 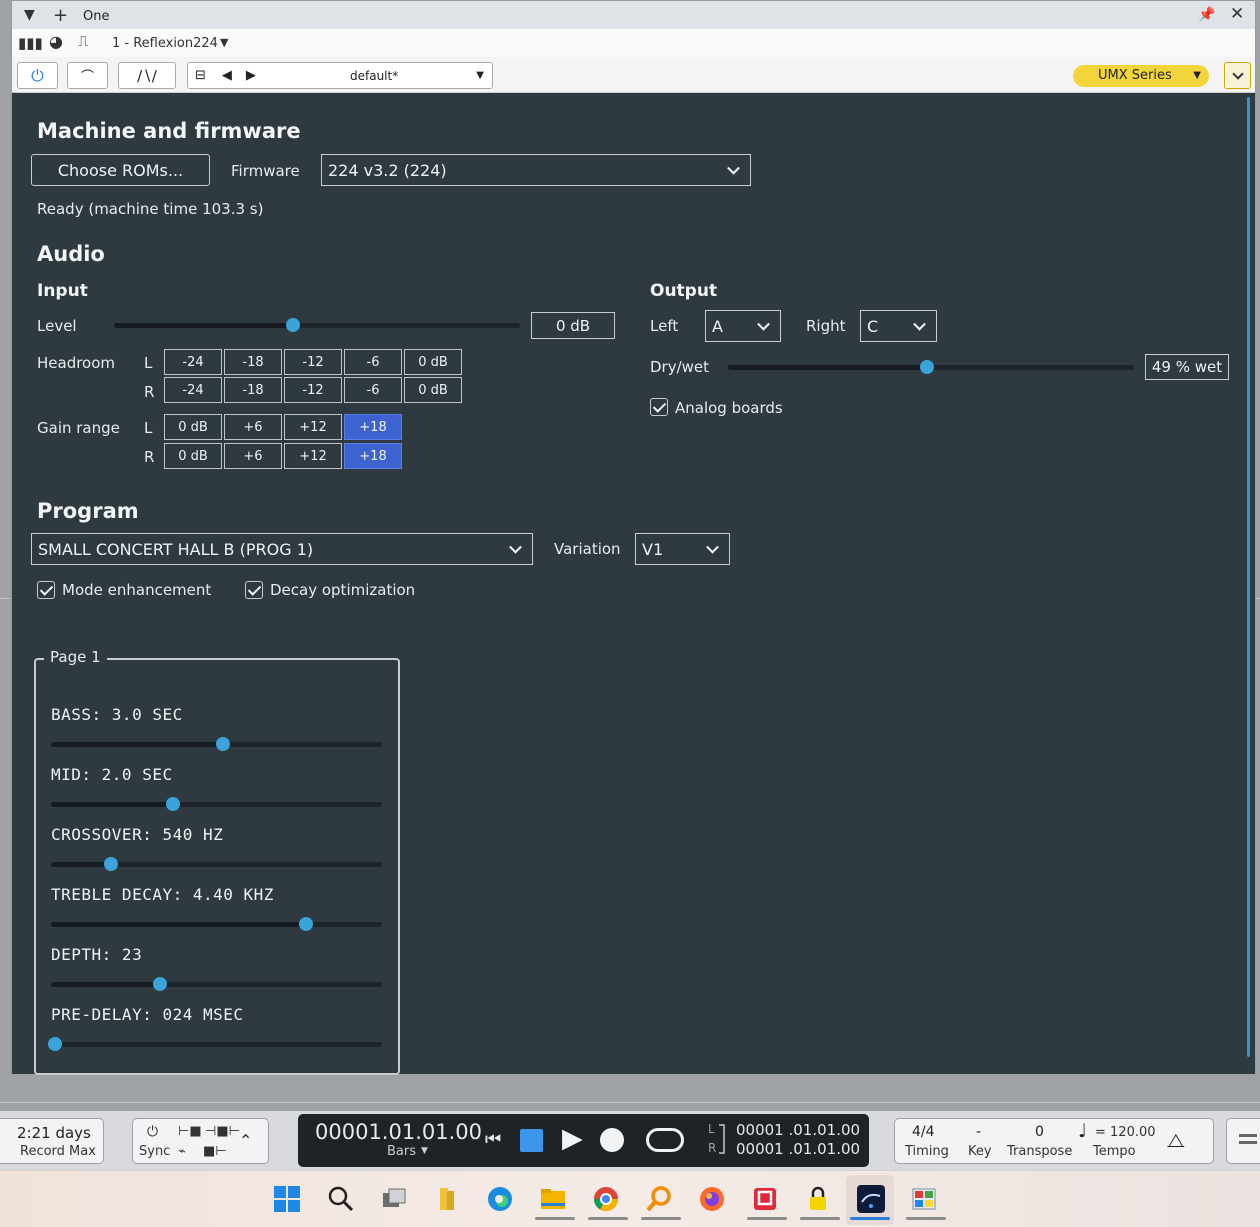 I want to click on series-badge: UMX Series ▼, so click(x=1141, y=76).